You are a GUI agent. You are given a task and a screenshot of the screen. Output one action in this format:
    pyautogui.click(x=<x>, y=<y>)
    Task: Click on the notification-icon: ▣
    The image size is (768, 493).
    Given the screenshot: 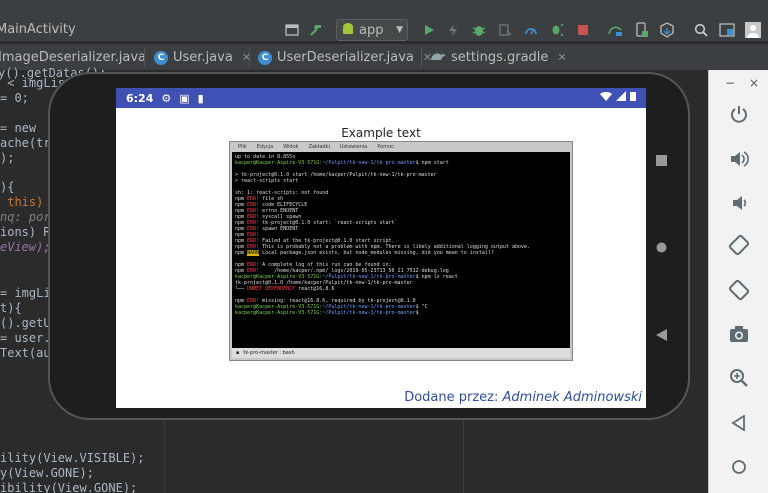 What is the action you would take?
    pyautogui.click(x=184, y=98)
    